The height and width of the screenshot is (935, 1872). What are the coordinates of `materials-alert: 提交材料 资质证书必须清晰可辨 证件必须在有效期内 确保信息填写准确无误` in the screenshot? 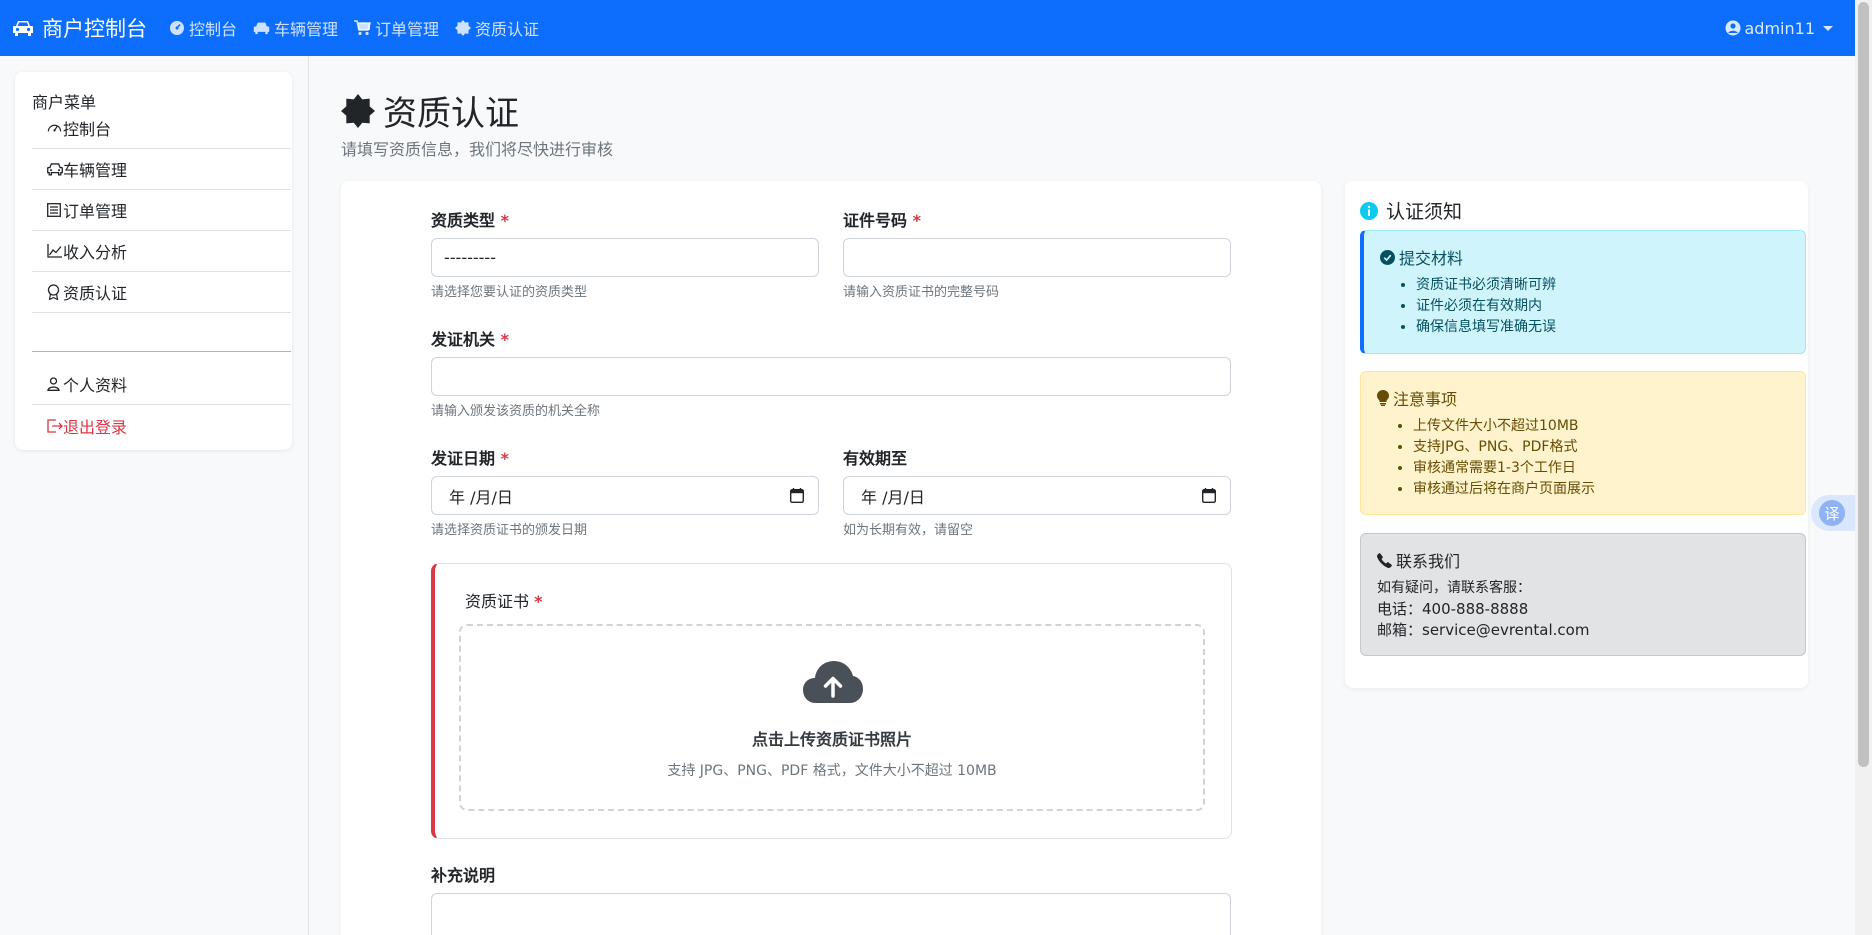 It's located at (1583, 292).